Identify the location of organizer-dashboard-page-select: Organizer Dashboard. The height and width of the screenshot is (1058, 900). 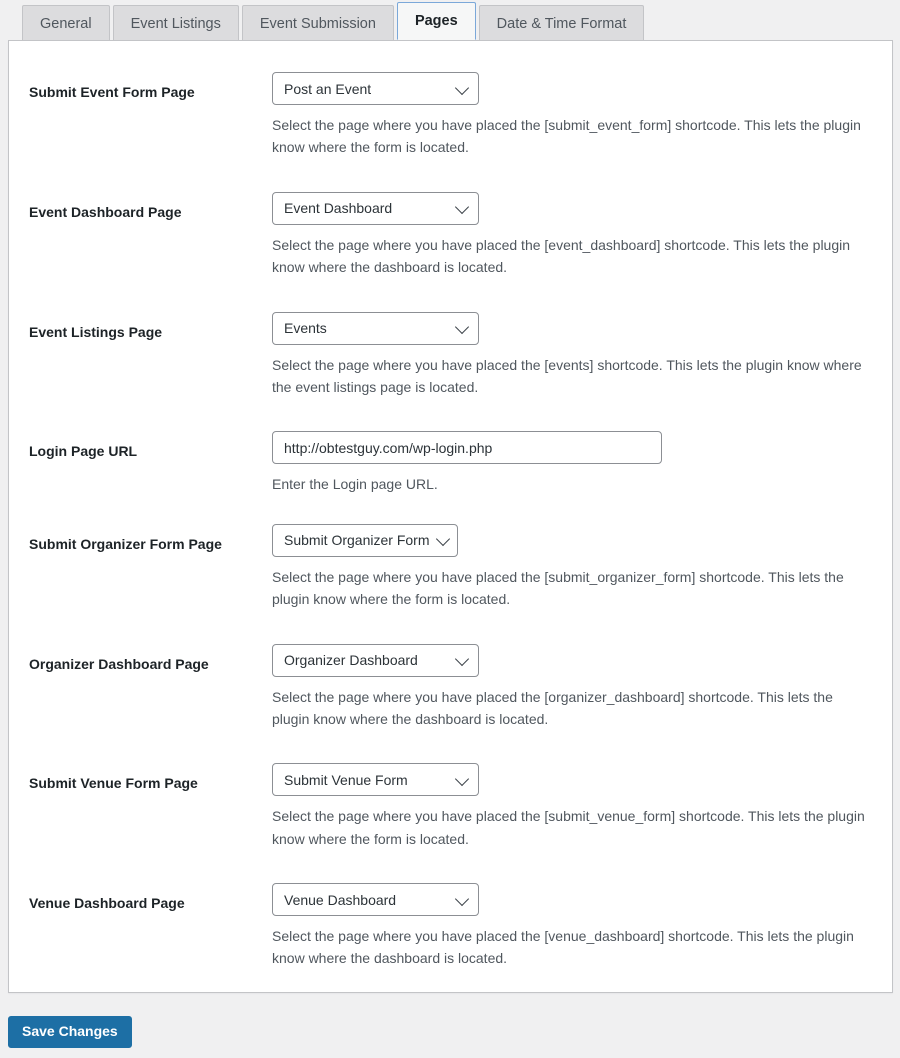
(375, 660).